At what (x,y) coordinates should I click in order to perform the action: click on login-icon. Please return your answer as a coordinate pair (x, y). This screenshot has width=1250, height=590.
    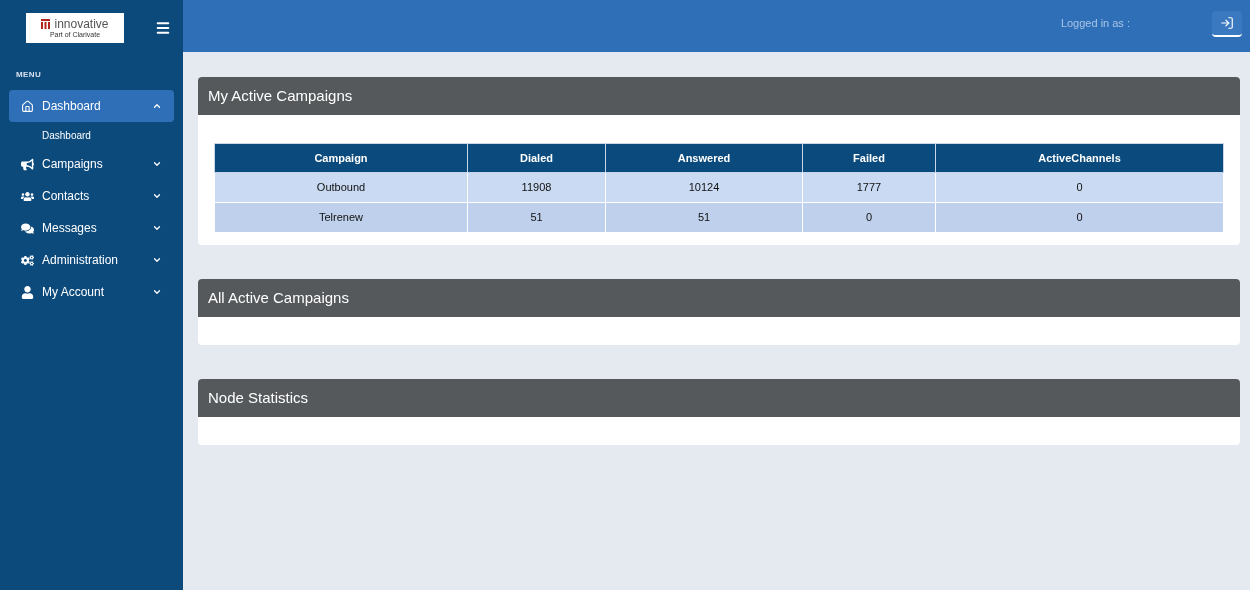
    Looking at the image, I should click on (1227, 23).